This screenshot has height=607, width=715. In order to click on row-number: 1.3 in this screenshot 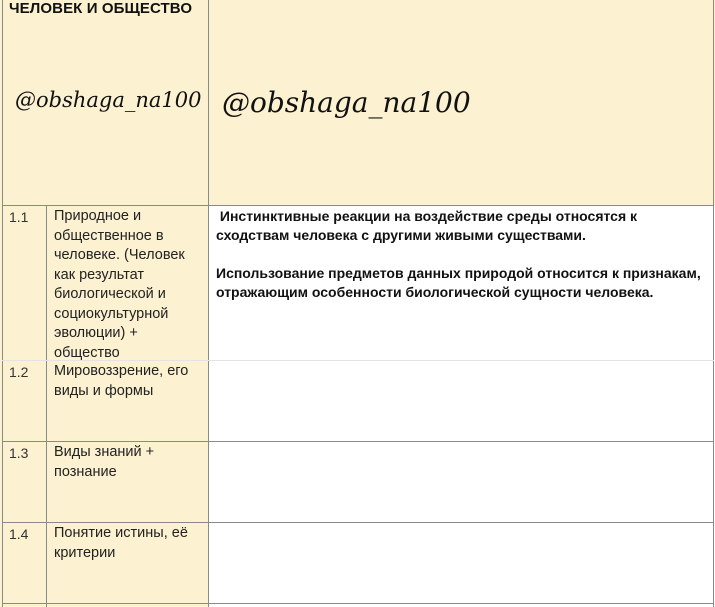, I will do `click(19, 453)`.